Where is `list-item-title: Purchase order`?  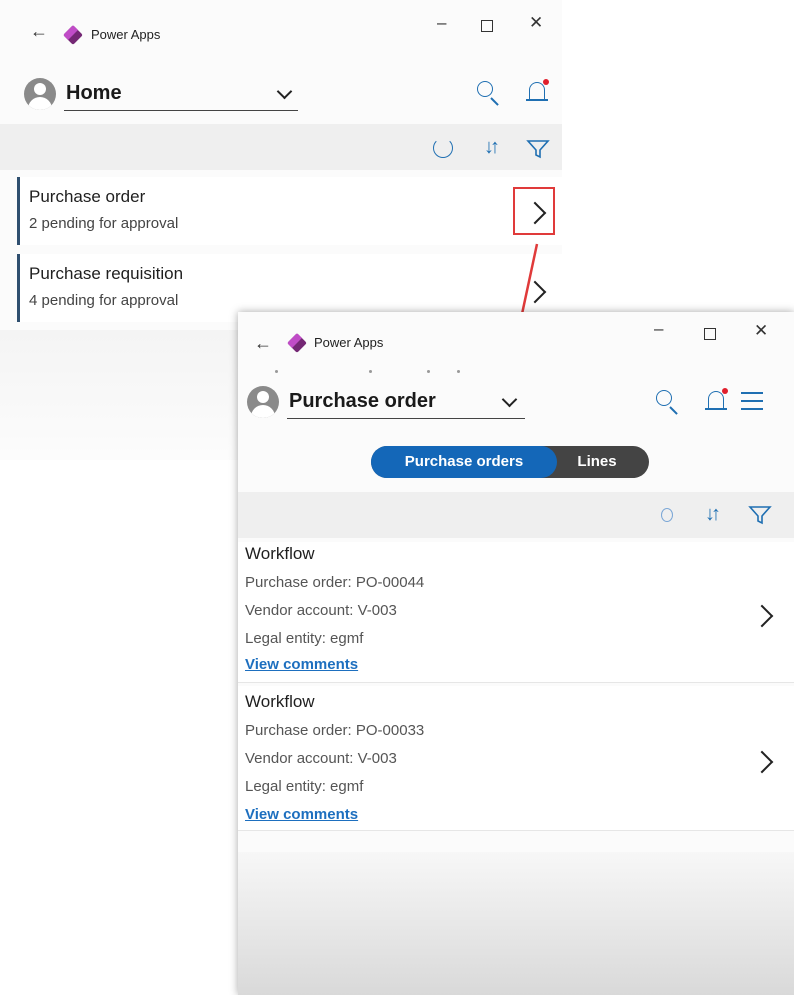
list-item-title: Purchase order is located at coordinates (87, 196).